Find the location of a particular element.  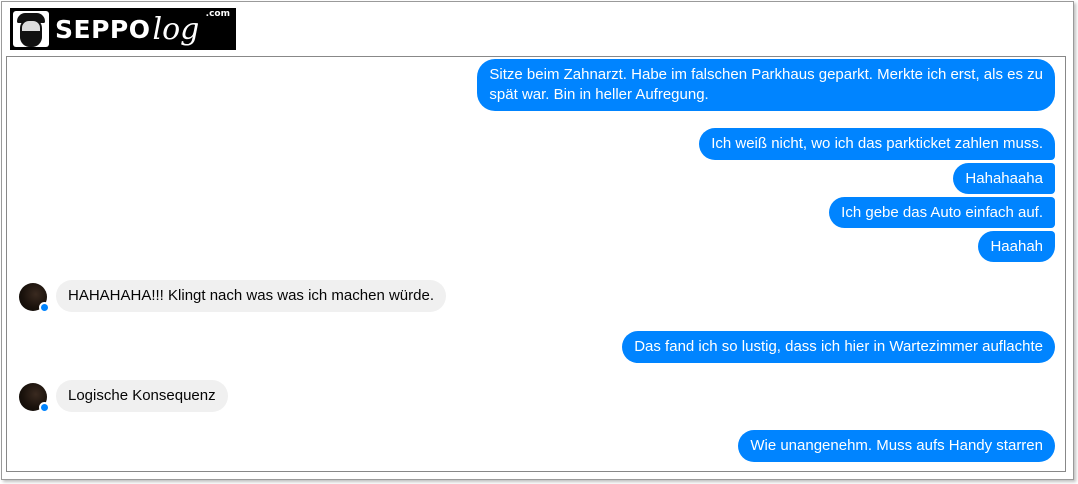

logo-text-bold: SEPPO is located at coordinates (103, 29).